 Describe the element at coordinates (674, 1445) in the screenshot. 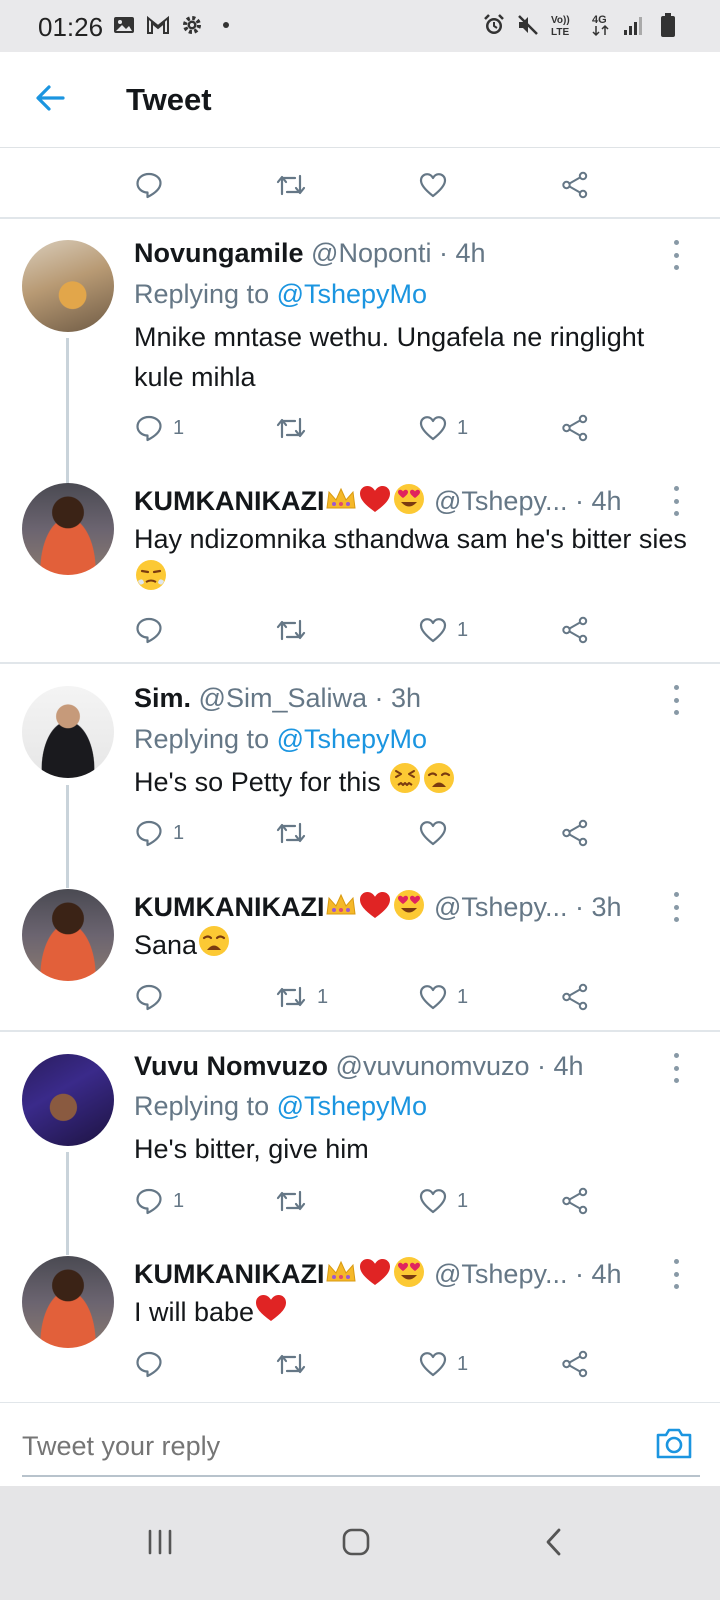

I see `camera-button` at that location.